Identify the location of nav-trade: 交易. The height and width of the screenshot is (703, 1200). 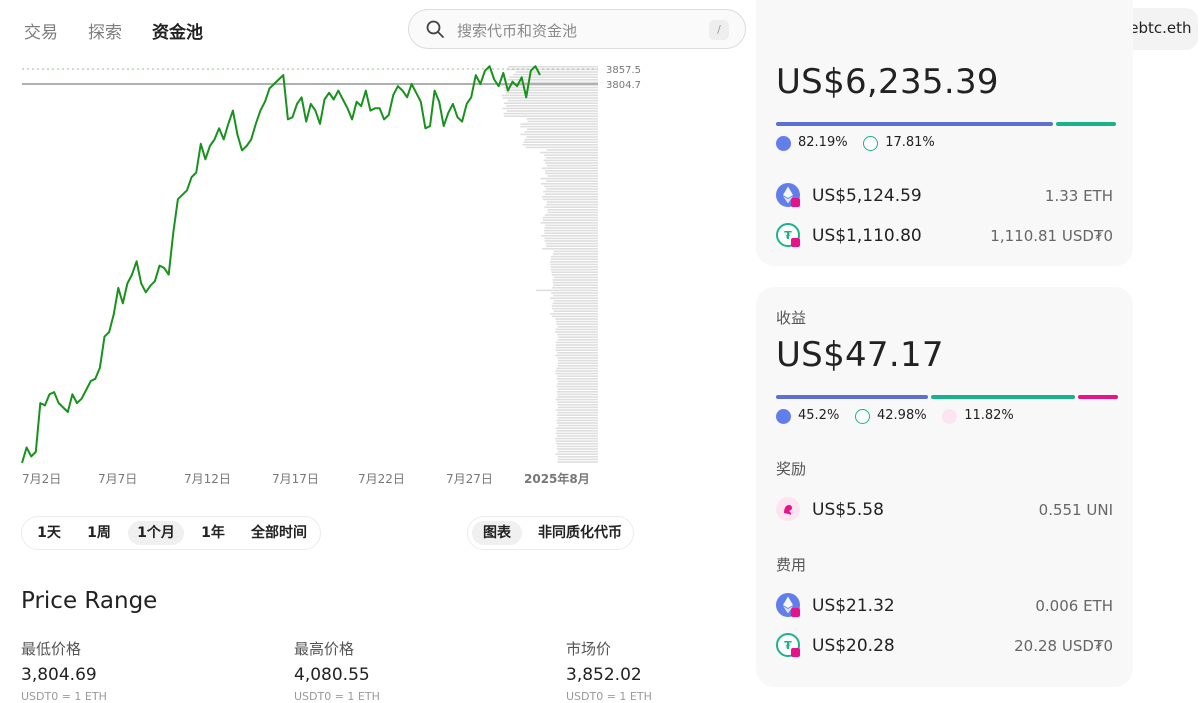
(41, 30).